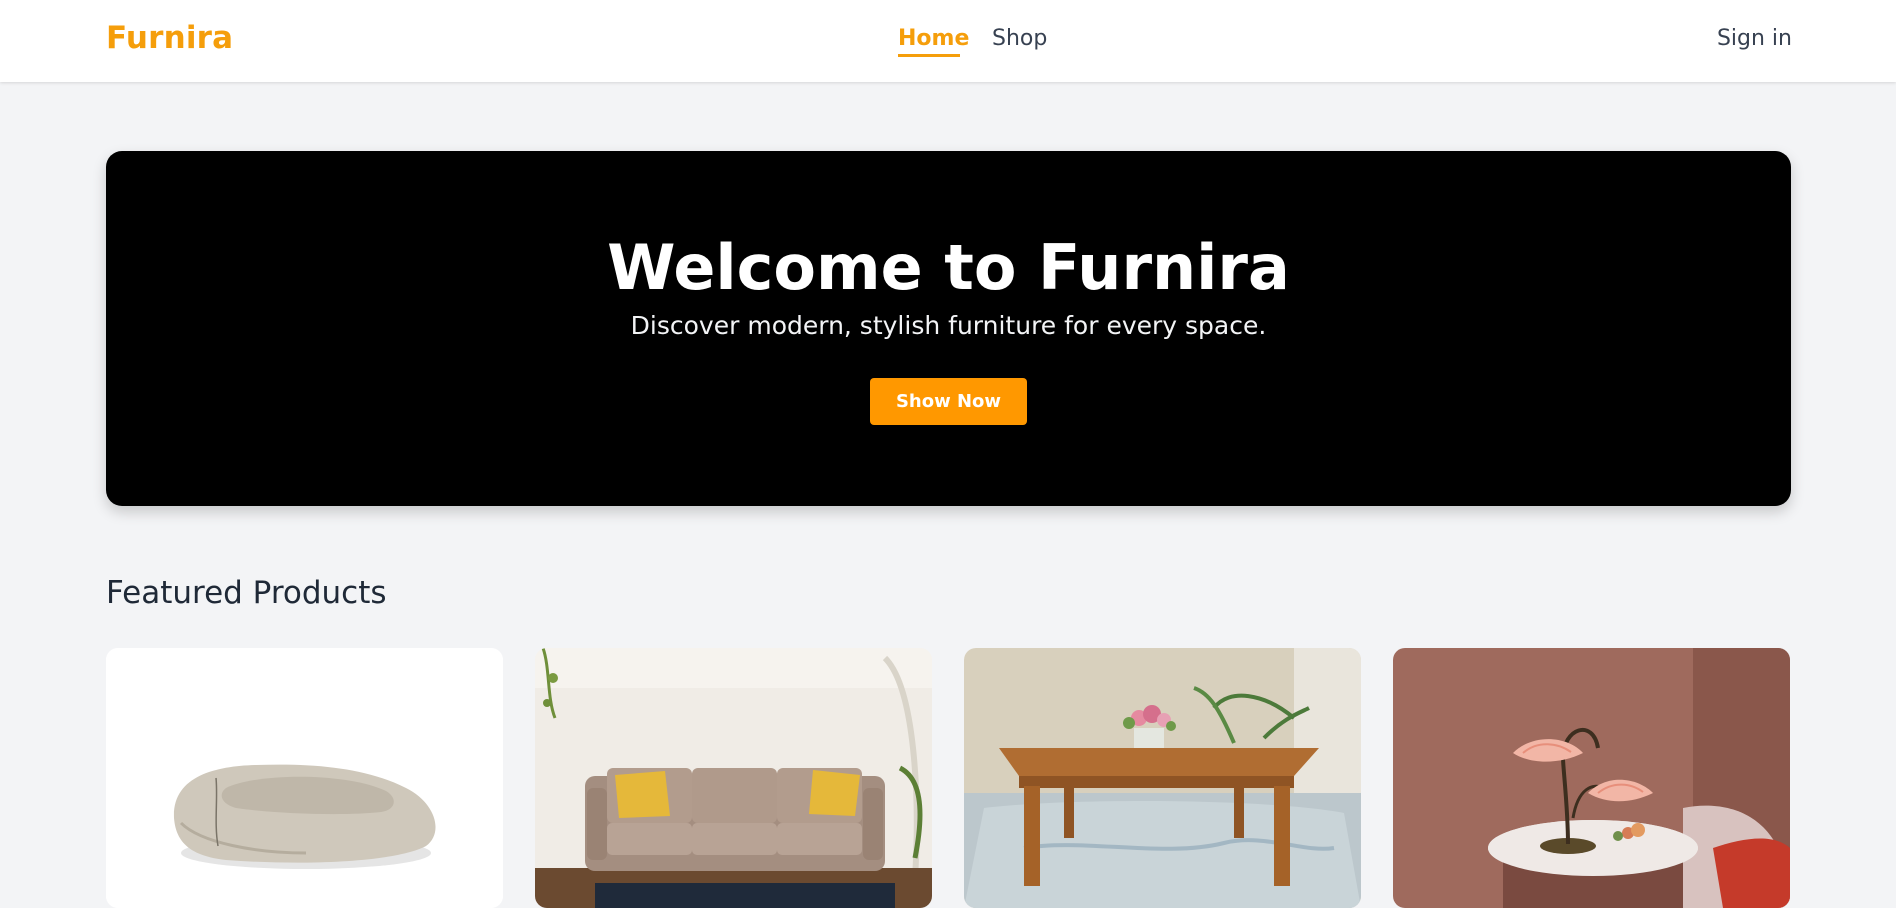 The height and width of the screenshot is (908, 1896). I want to click on featured-products-heading: Featured Products, so click(246, 593).